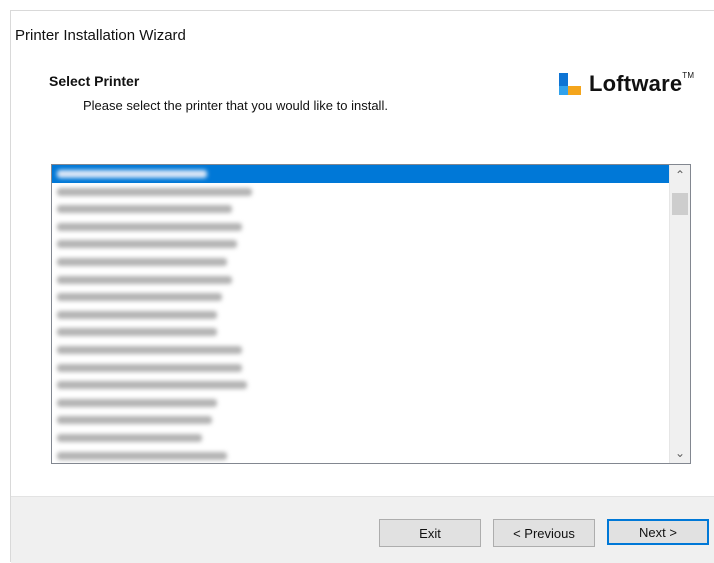  What do you see at coordinates (680, 175) in the screenshot?
I see `scroll-up-icon: ⌃` at bounding box center [680, 175].